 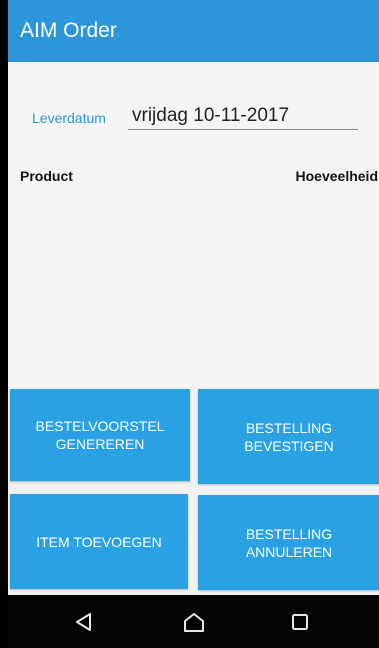 I want to click on delivery-date-field: vrijdag 10-11-2017, so click(x=243, y=116).